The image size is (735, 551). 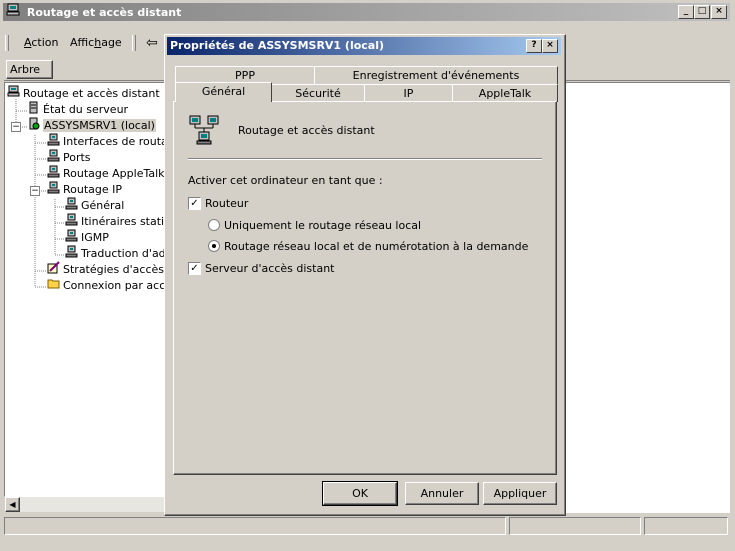 I want to click on tree-item-strategies: Stratégies d'accès distant, so click(x=107, y=269).